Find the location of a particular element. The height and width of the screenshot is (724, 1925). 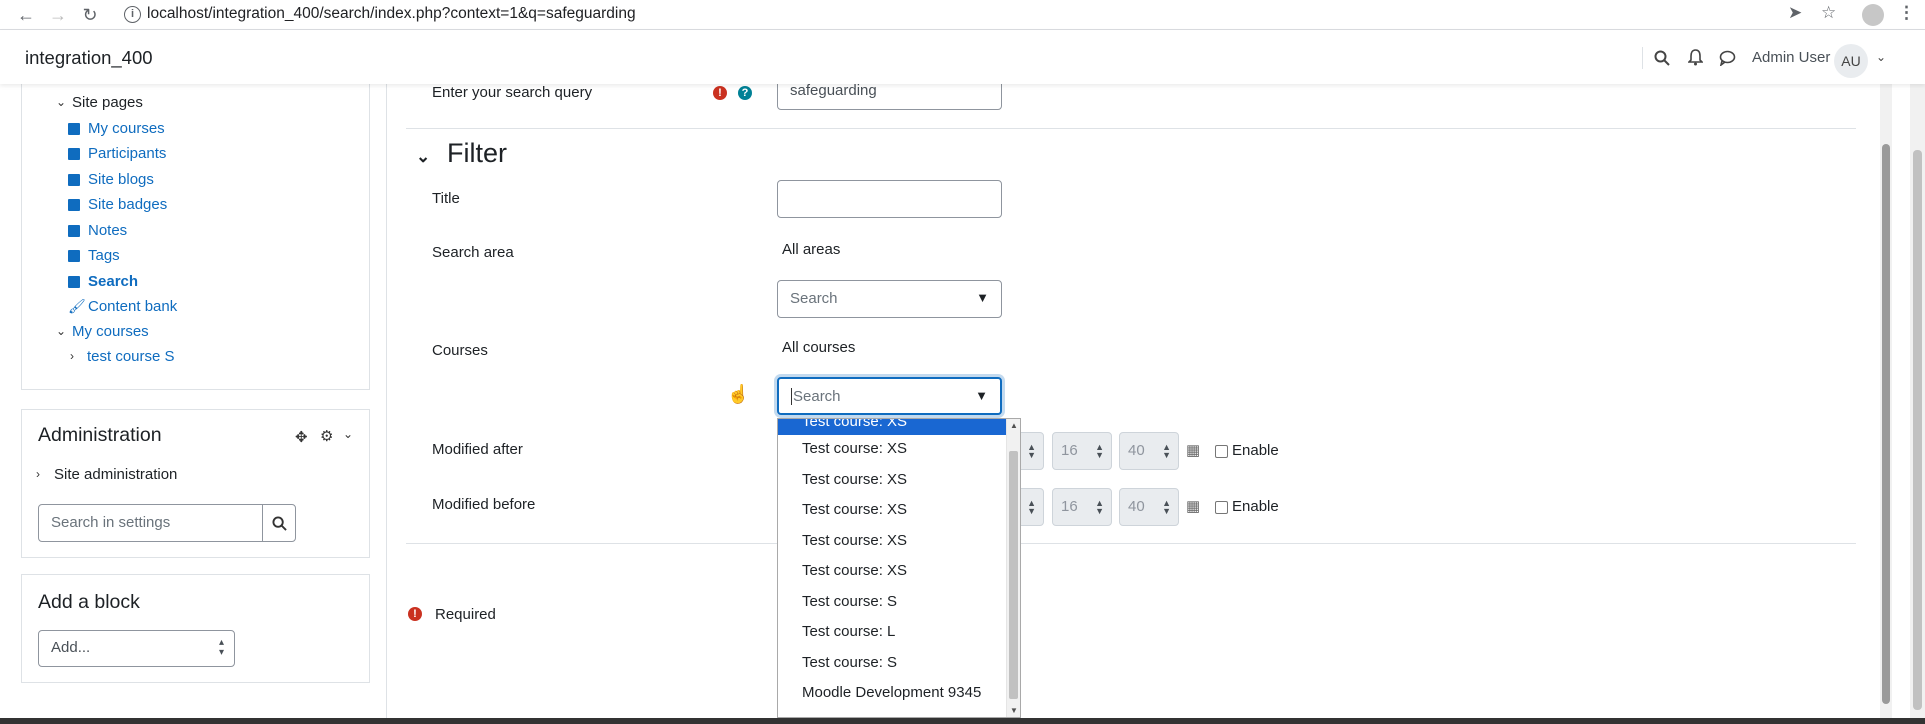

sidebar-item-tags: Tags is located at coordinates (94, 255).